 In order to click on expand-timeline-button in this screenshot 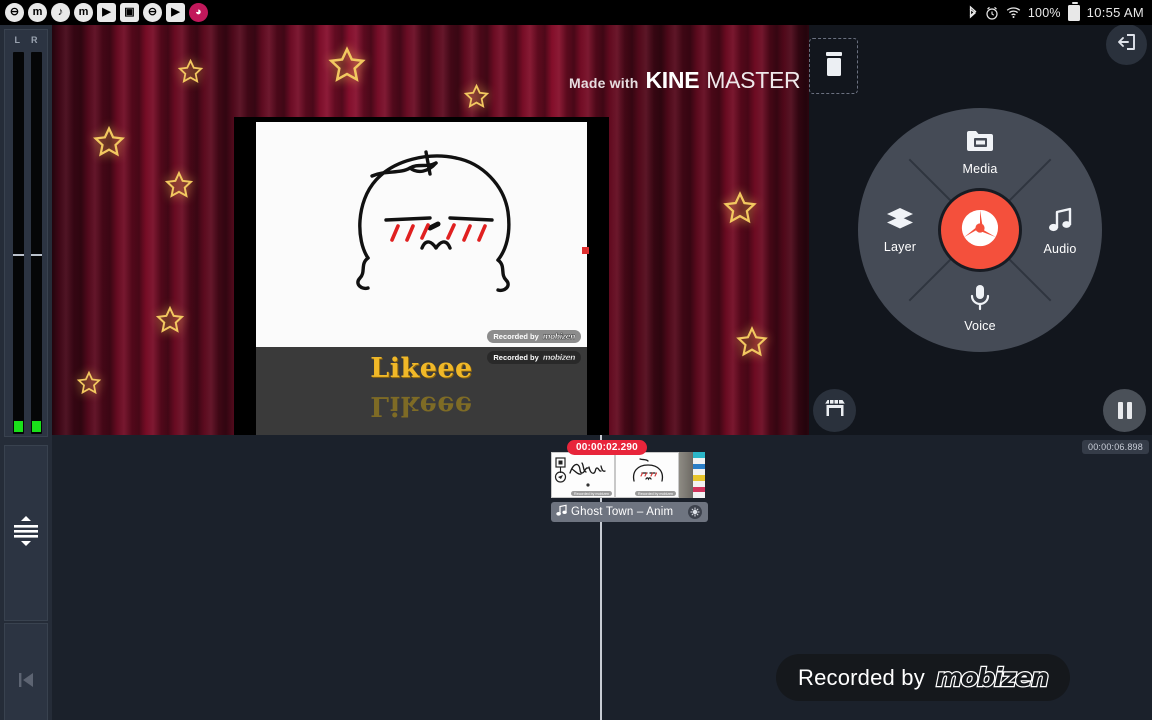, I will do `click(26, 533)`.